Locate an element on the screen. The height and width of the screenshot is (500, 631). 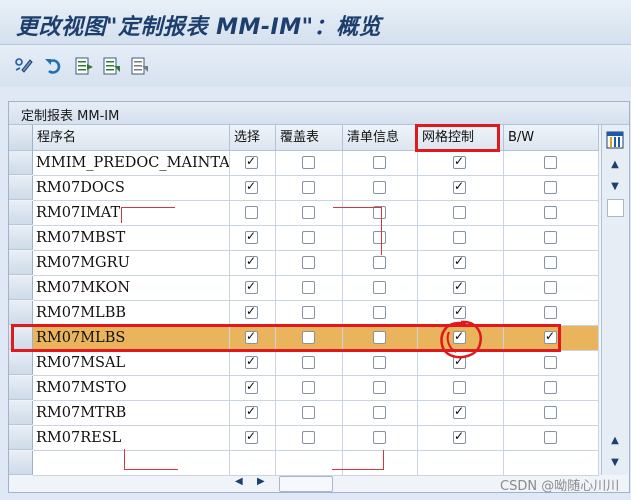
scroll-thumb is located at coordinates (615, 208).